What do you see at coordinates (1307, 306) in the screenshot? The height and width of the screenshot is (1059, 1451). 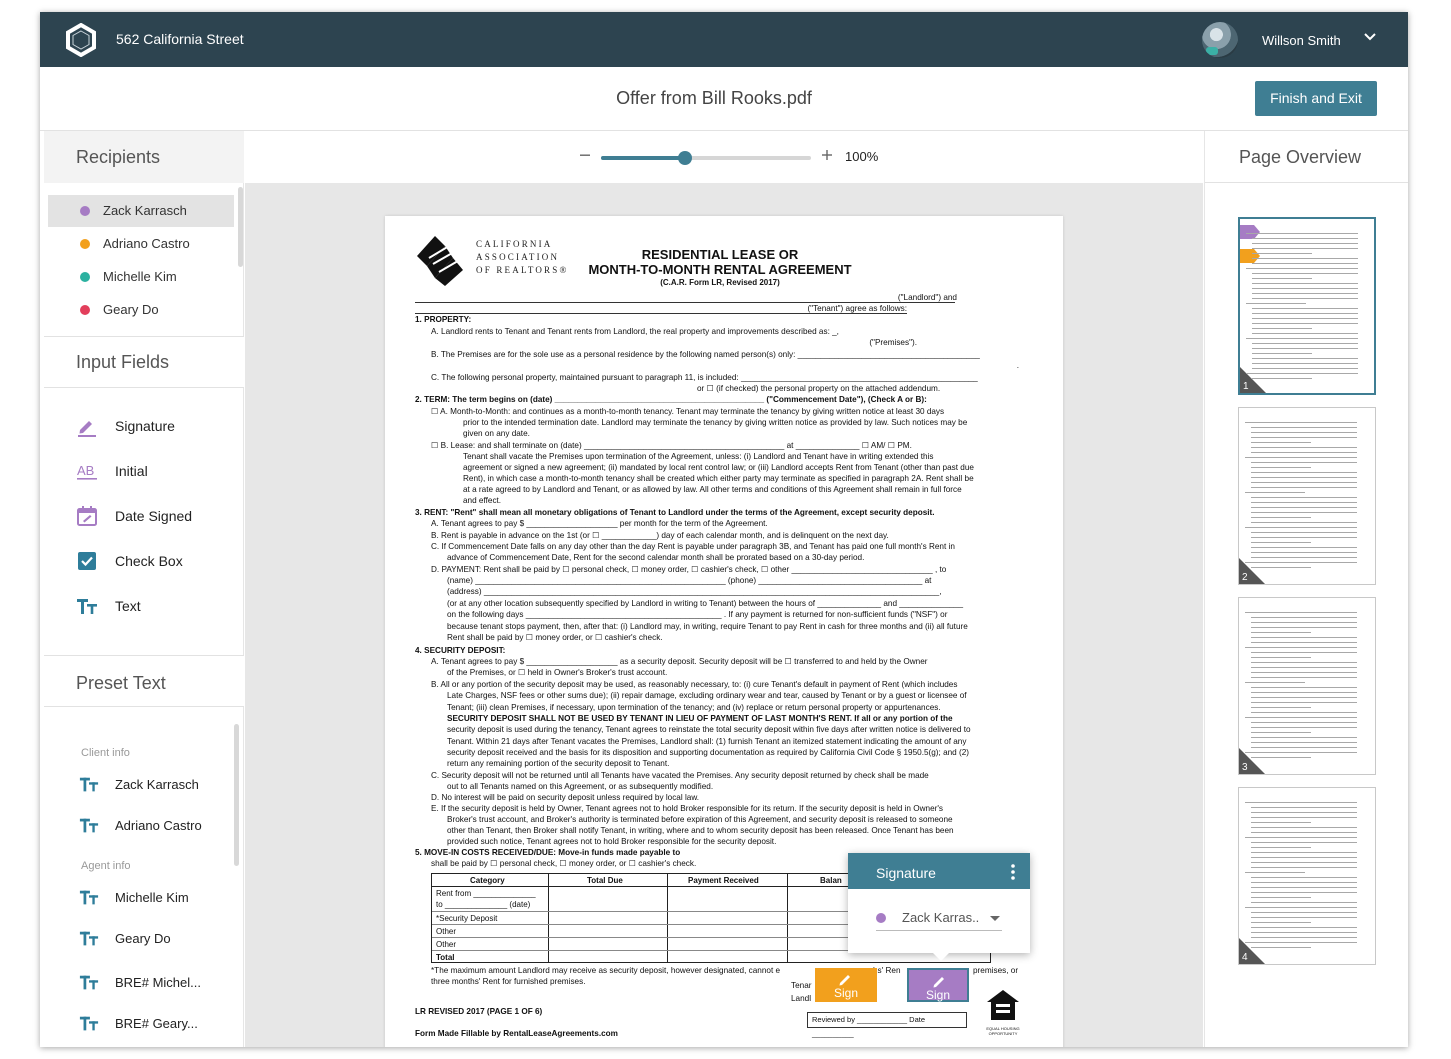 I see `page-thumbnail: 1` at bounding box center [1307, 306].